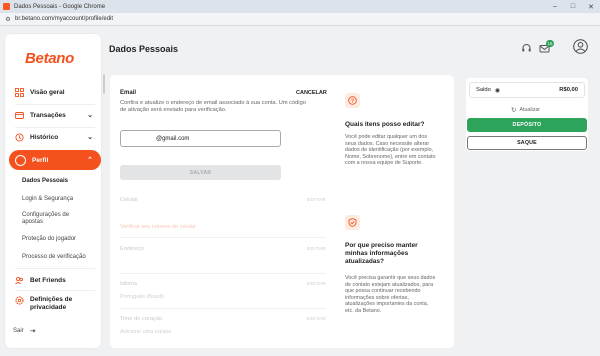  I want to click on withdraw-button: SAQUE, so click(527, 143).